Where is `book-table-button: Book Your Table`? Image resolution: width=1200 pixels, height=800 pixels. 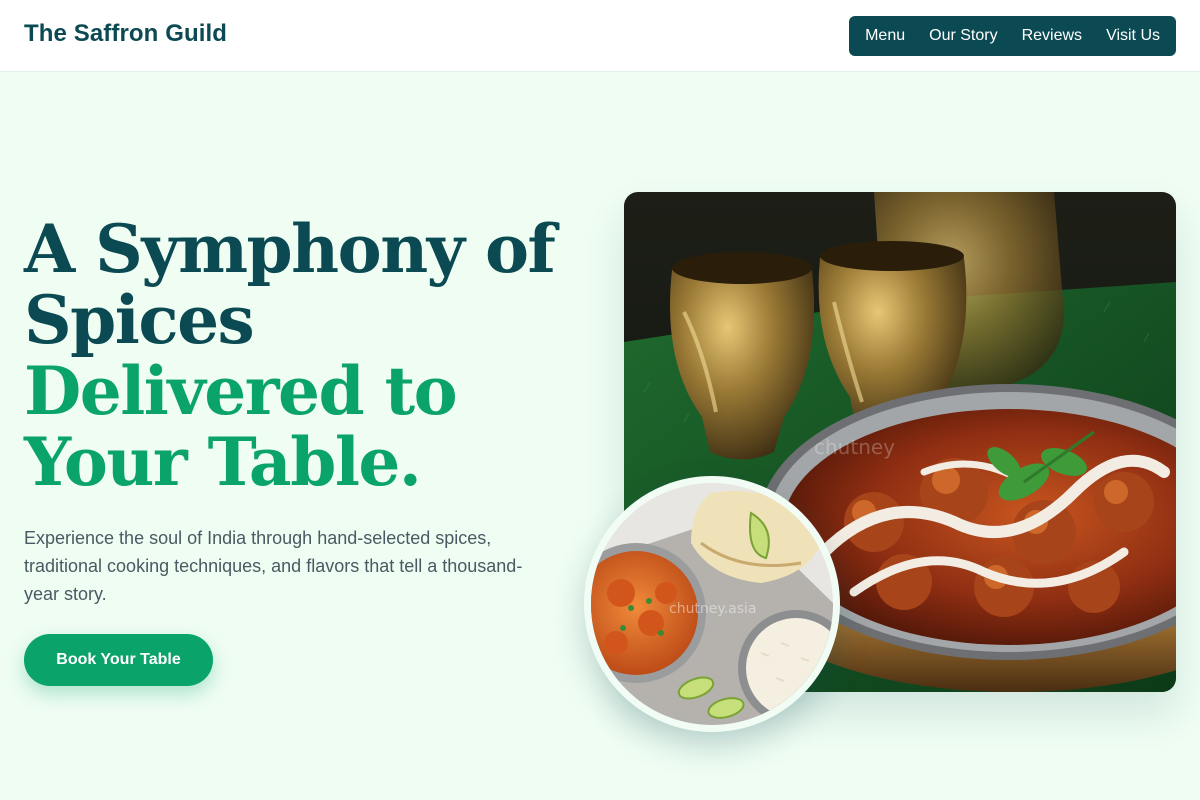 book-table-button: Book Your Table is located at coordinates (118, 660).